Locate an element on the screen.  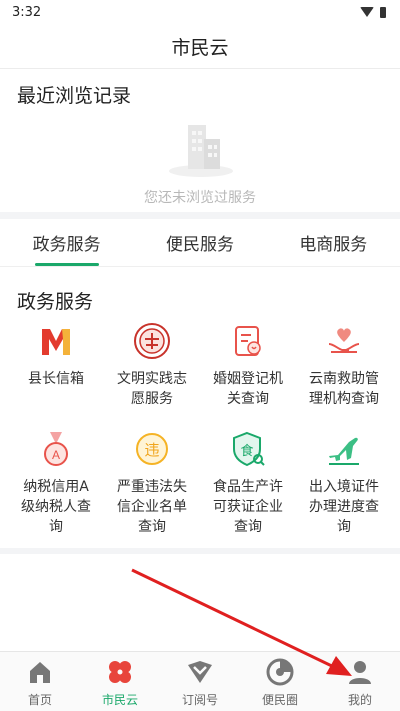
service-volunteer: 文明实践志愿服务 is located at coordinates (152, 371).